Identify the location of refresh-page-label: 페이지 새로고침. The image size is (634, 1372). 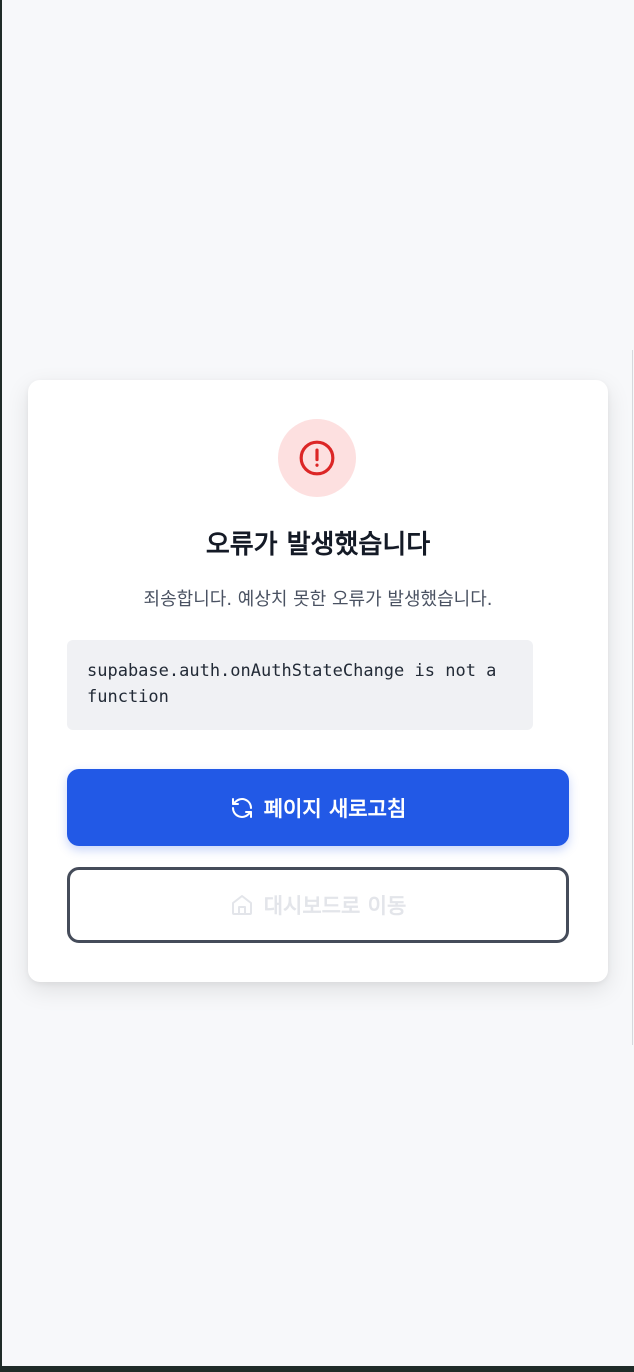
(335, 808).